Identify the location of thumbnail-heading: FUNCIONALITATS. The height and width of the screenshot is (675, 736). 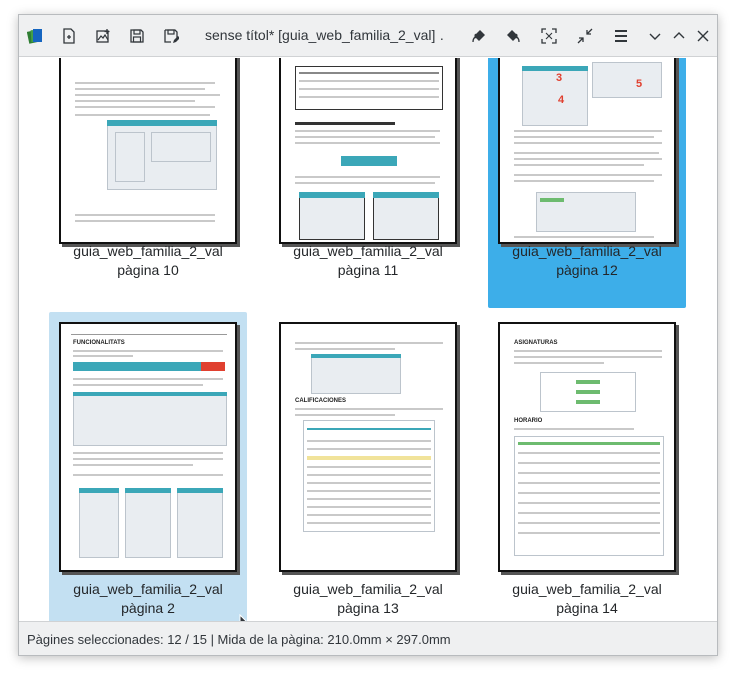
(99, 343).